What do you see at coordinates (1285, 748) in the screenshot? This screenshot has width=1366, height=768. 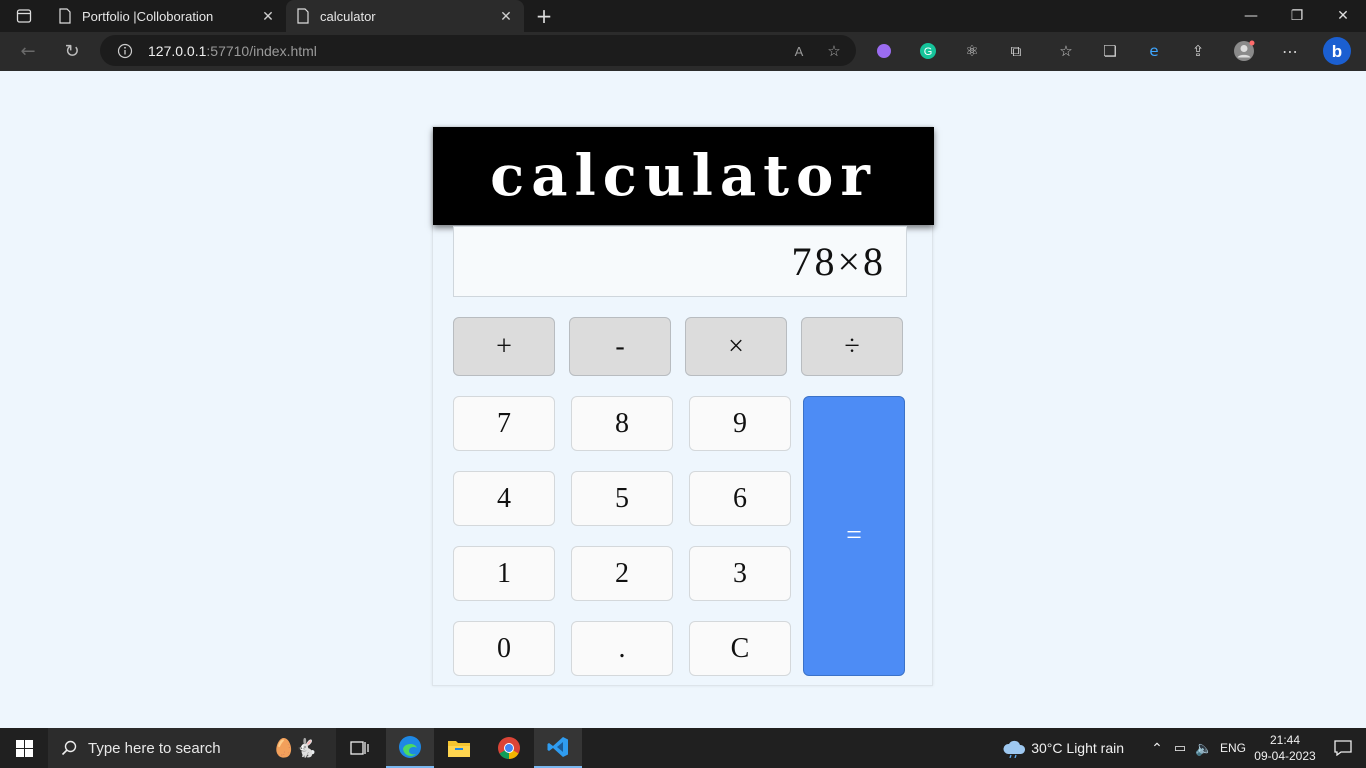 I see `clock: 21:44 09-04-2023` at bounding box center [1285, 748].